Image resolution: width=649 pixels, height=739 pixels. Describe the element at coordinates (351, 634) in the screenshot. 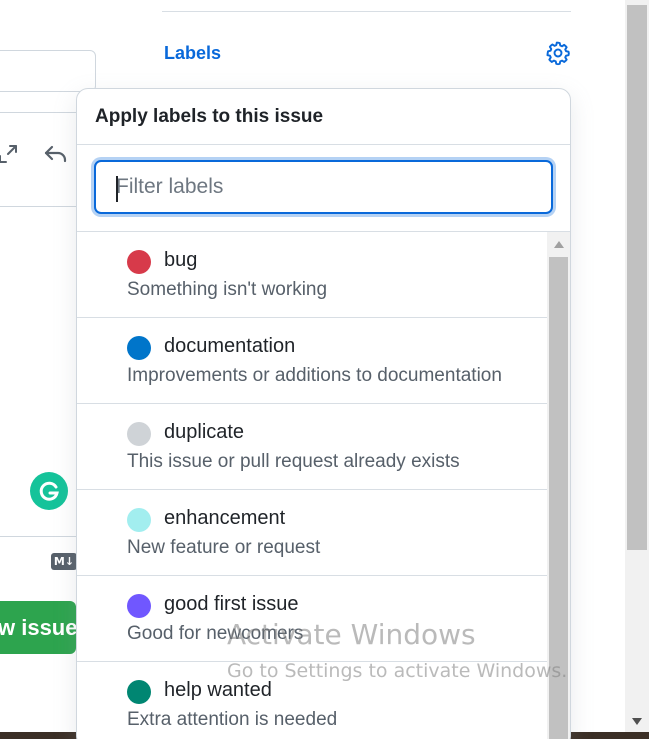

I see `activate-windows-watermark: Activate Windows` at that location.